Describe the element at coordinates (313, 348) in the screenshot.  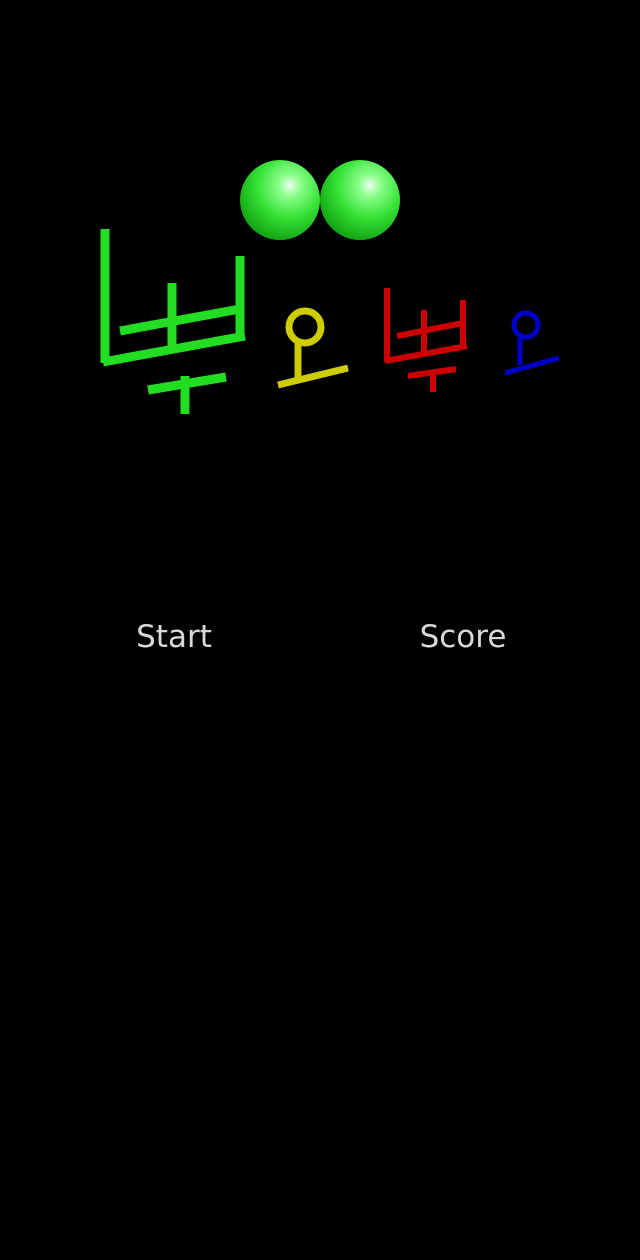
I see `title-syllable-yo-yellow` at that location.